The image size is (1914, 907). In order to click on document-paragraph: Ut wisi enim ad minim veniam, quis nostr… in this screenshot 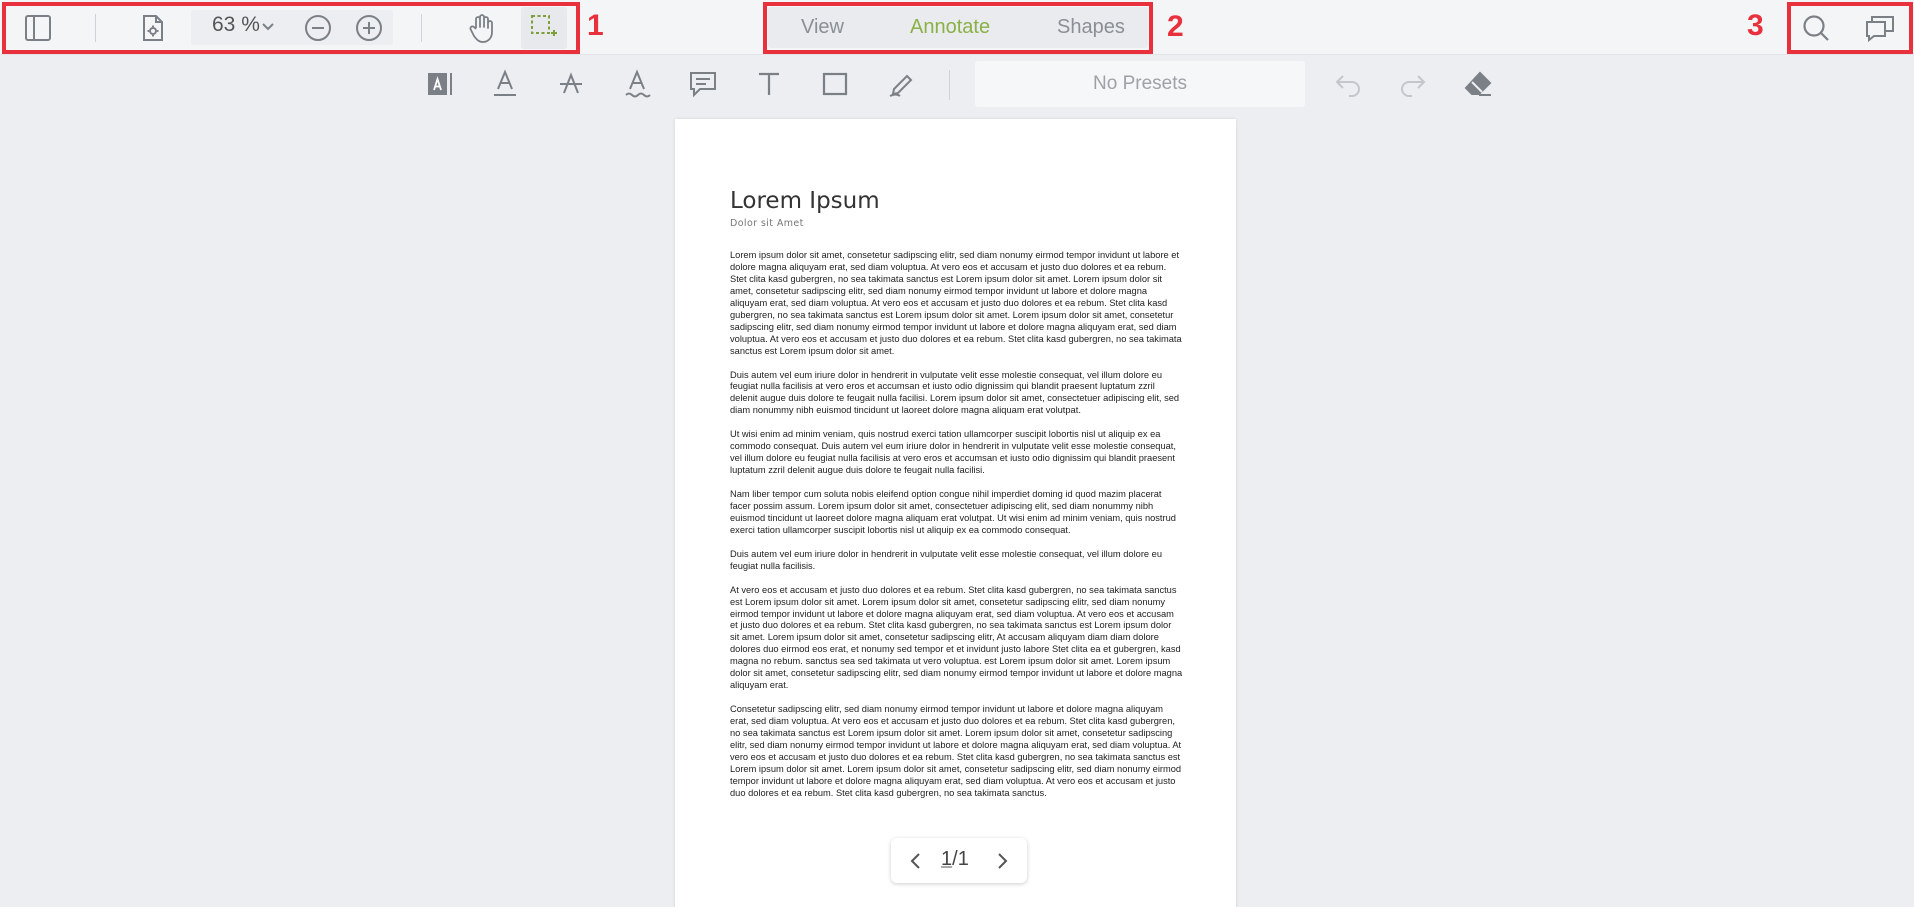, I will do `click(953, 452)`.